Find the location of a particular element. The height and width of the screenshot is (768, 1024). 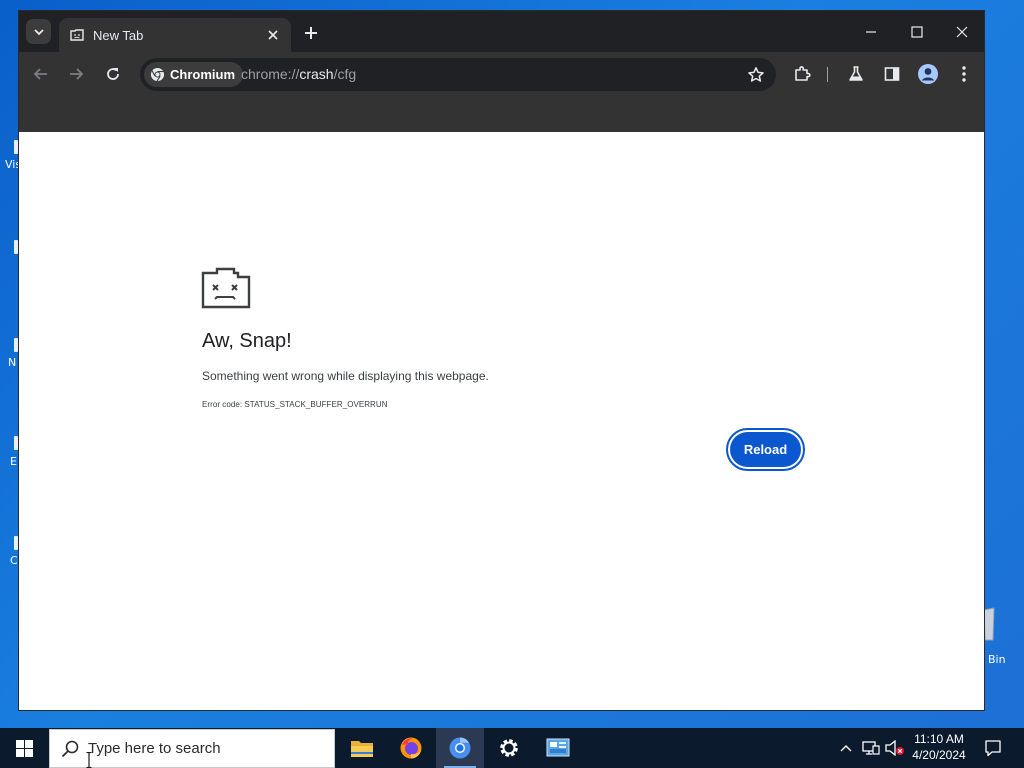

taskbar: Type here to search 11:10 AM 4/20/2024 is located at coordinates (512, 748).